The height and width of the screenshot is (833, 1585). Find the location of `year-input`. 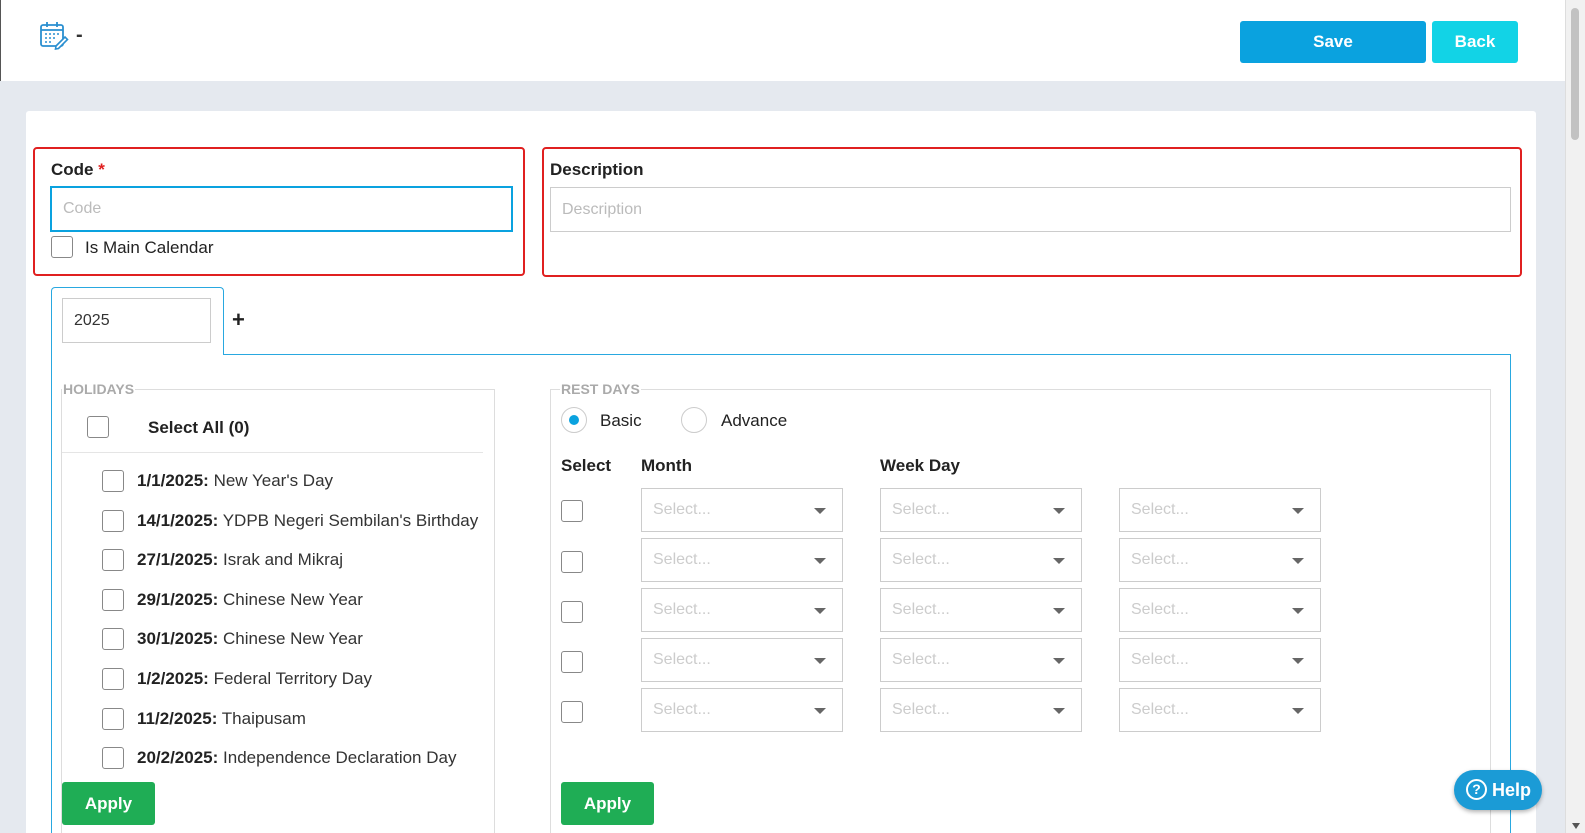

year-input is located at coordinates (136, 320).